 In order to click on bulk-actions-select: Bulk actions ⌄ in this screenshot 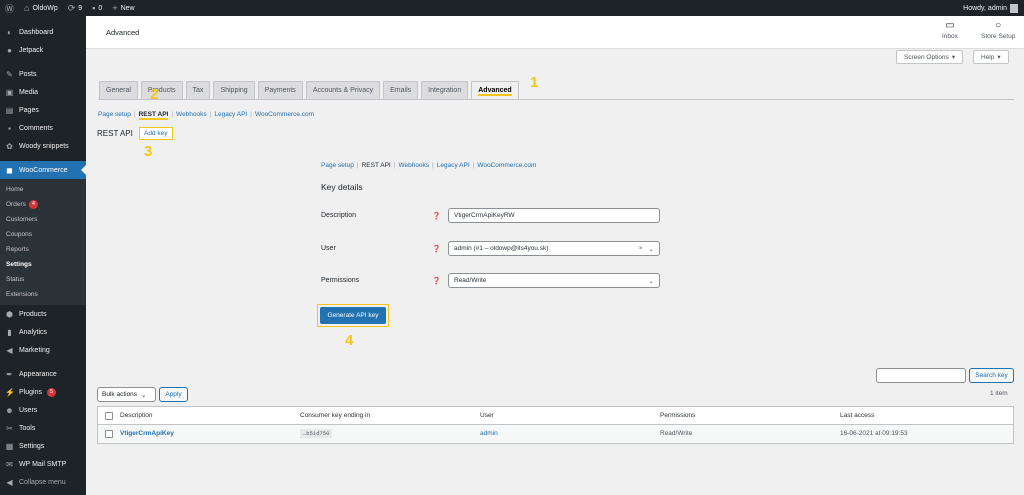, I will do `click(126, 394)`.